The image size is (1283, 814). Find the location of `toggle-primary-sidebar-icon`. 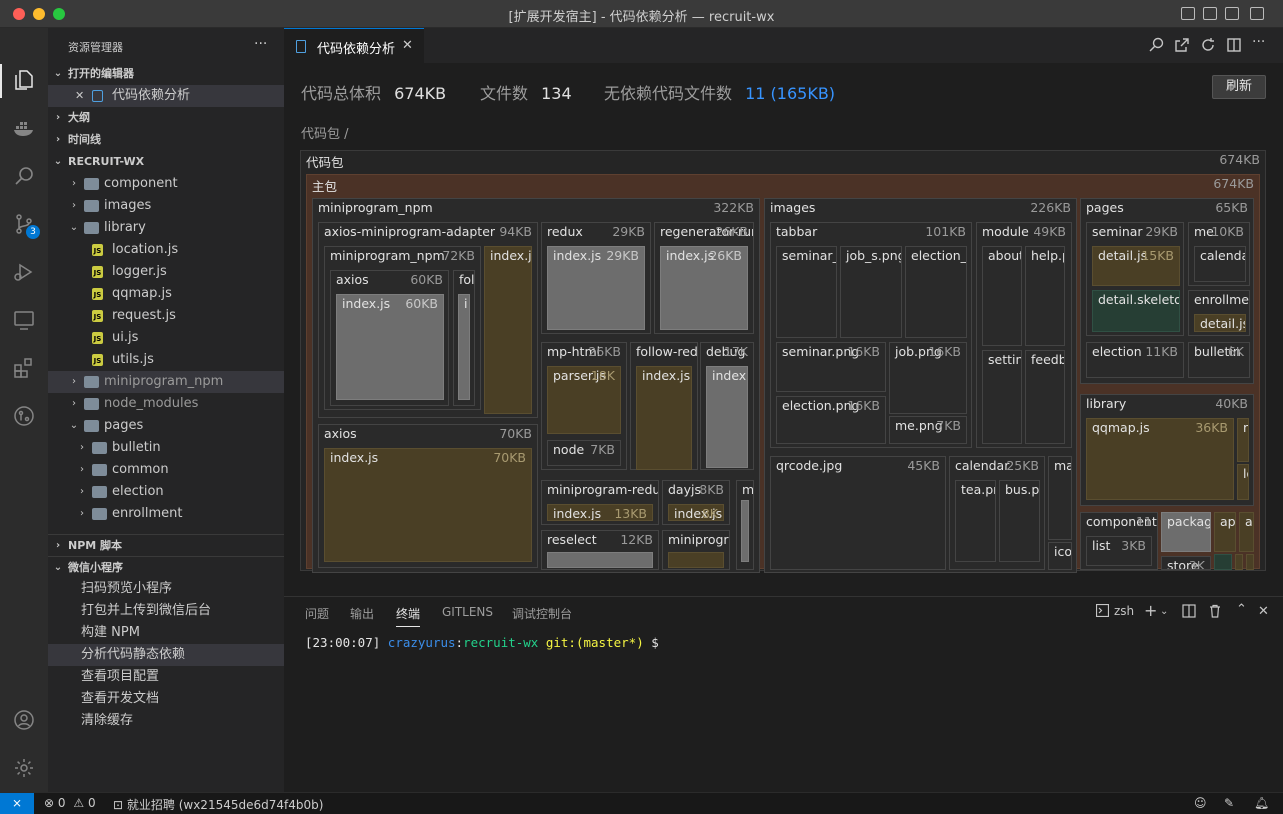

toggle-primary-sidebar-icon is located at coordinates (1188, 13).